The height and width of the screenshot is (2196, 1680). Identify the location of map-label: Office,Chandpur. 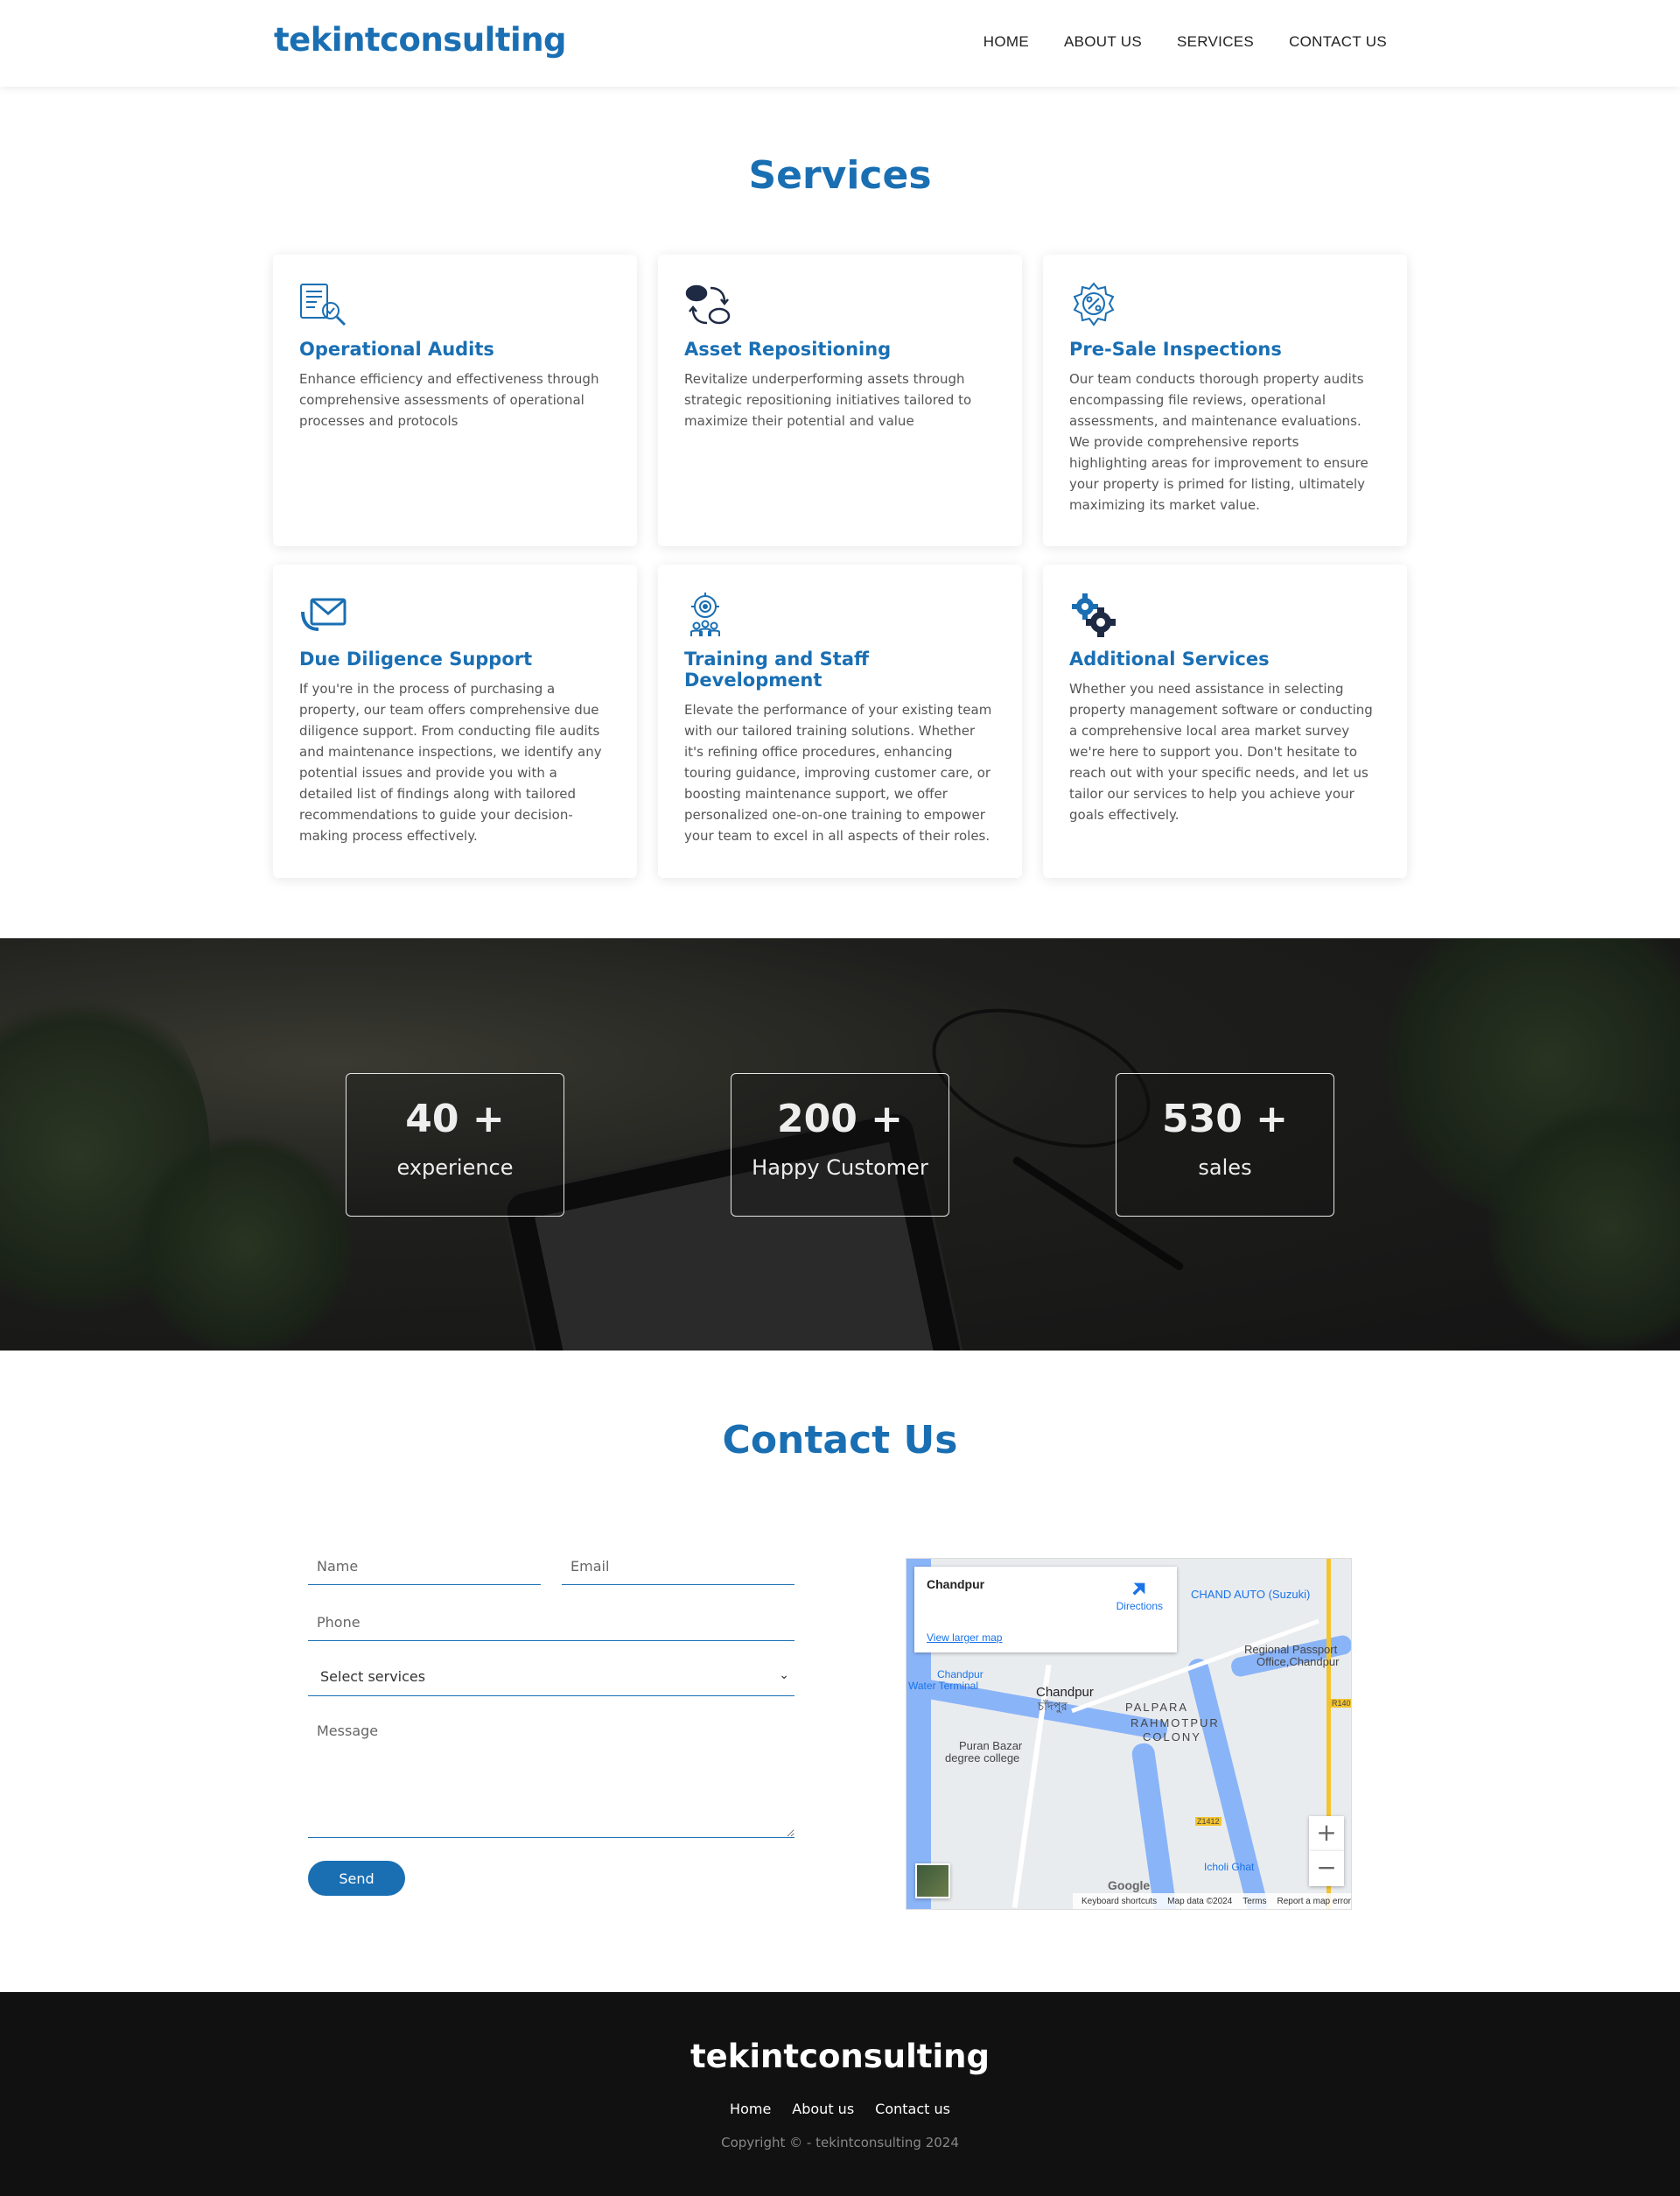
(1298, 1661).